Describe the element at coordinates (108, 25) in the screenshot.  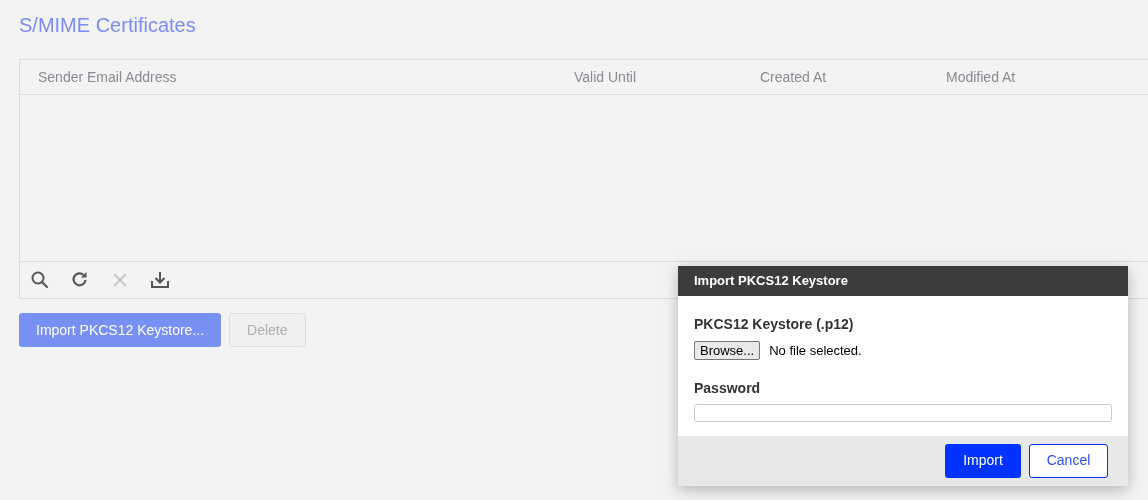
I see `page-title: S/MIME Certificates` at that location.